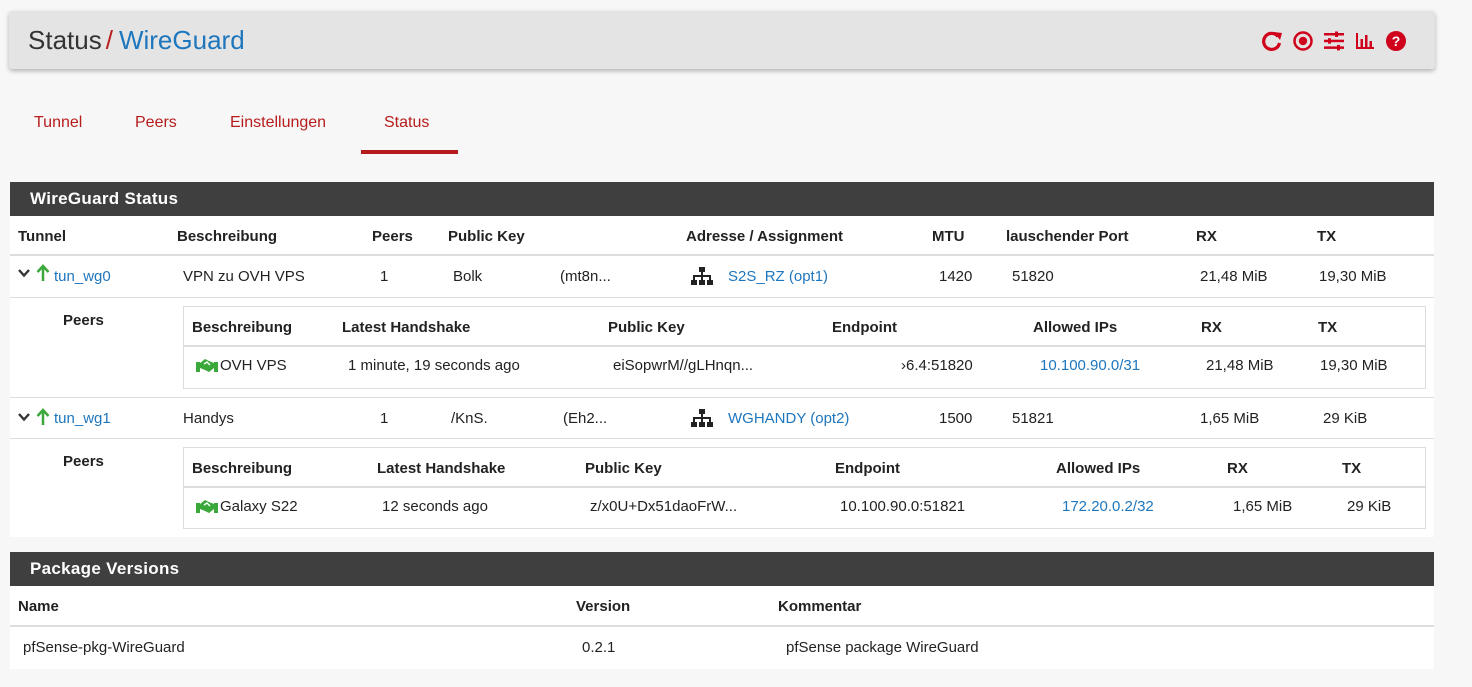 This screenshot has width=1472, height=687. What do you see at coordinates (1230, 418) in the screenshot?
I see `tunnel-rx: 1,65 MiB` at bounding box center [1230, 418].